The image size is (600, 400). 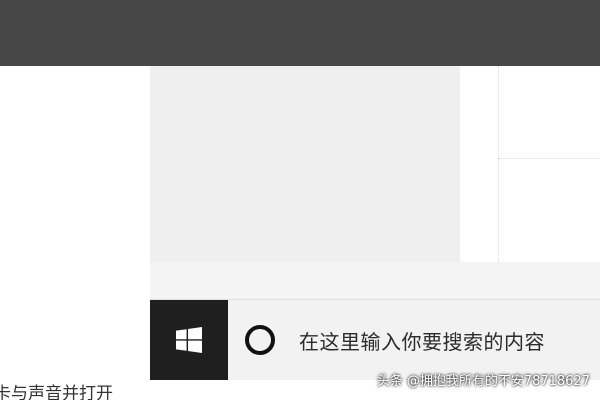 What do you see at coordinates (483, 381) in the screenshot?
I see `watermark: 头条 @拥抱我所有的不安78718627` at bounding box center [483, 381].